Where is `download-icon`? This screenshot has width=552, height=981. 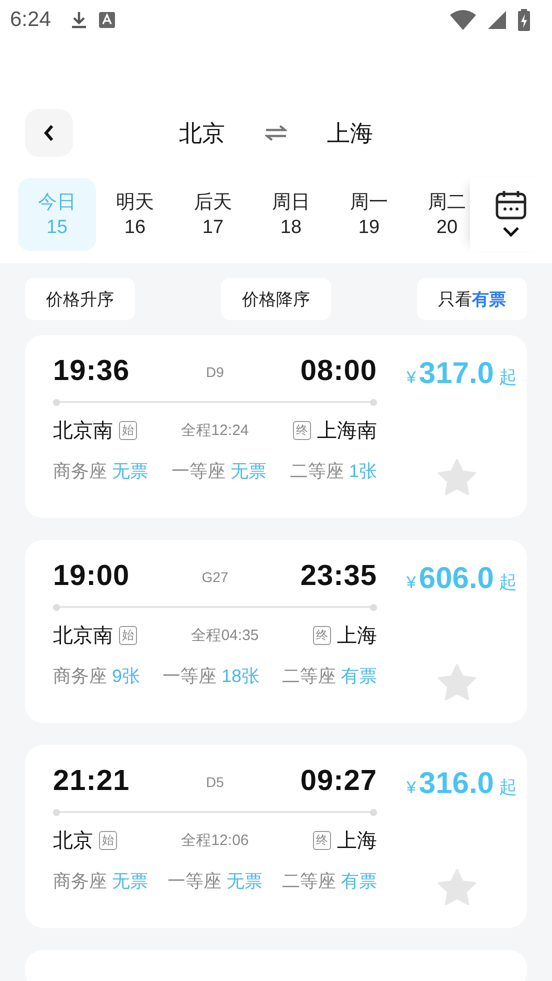 download-icon is located at coordinates (78, 20).